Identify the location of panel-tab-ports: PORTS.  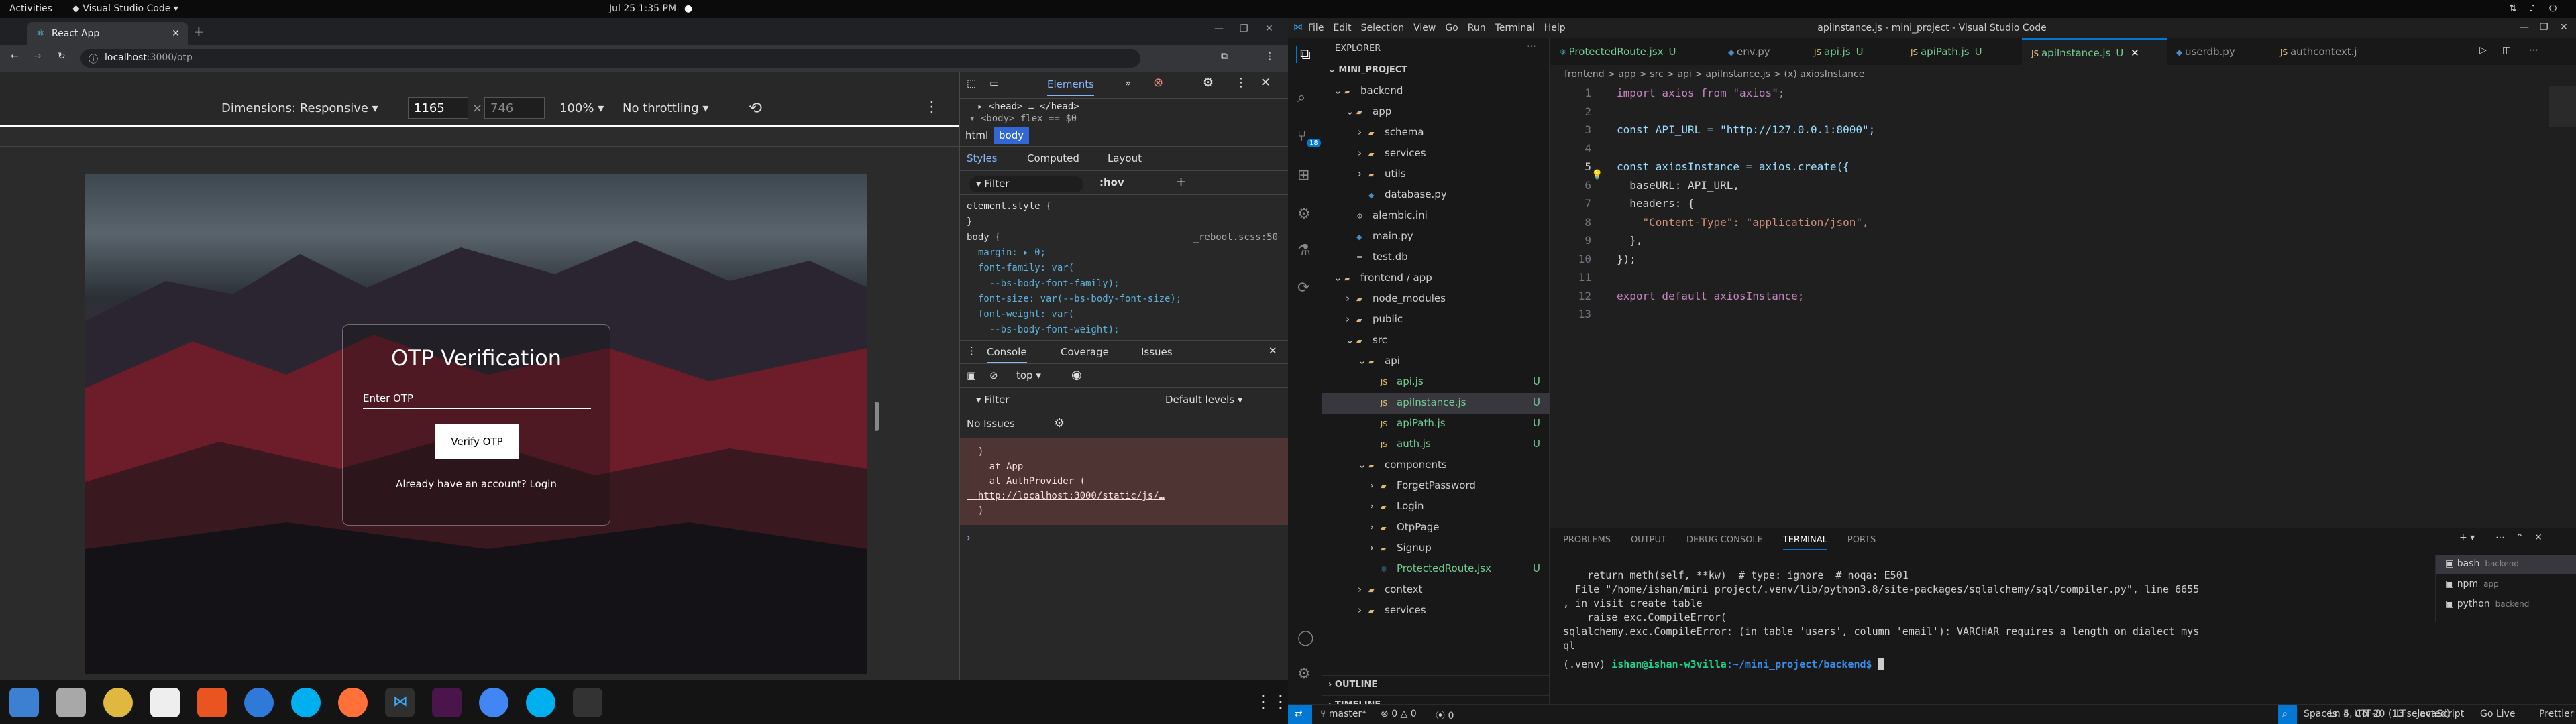
(1861, 542).